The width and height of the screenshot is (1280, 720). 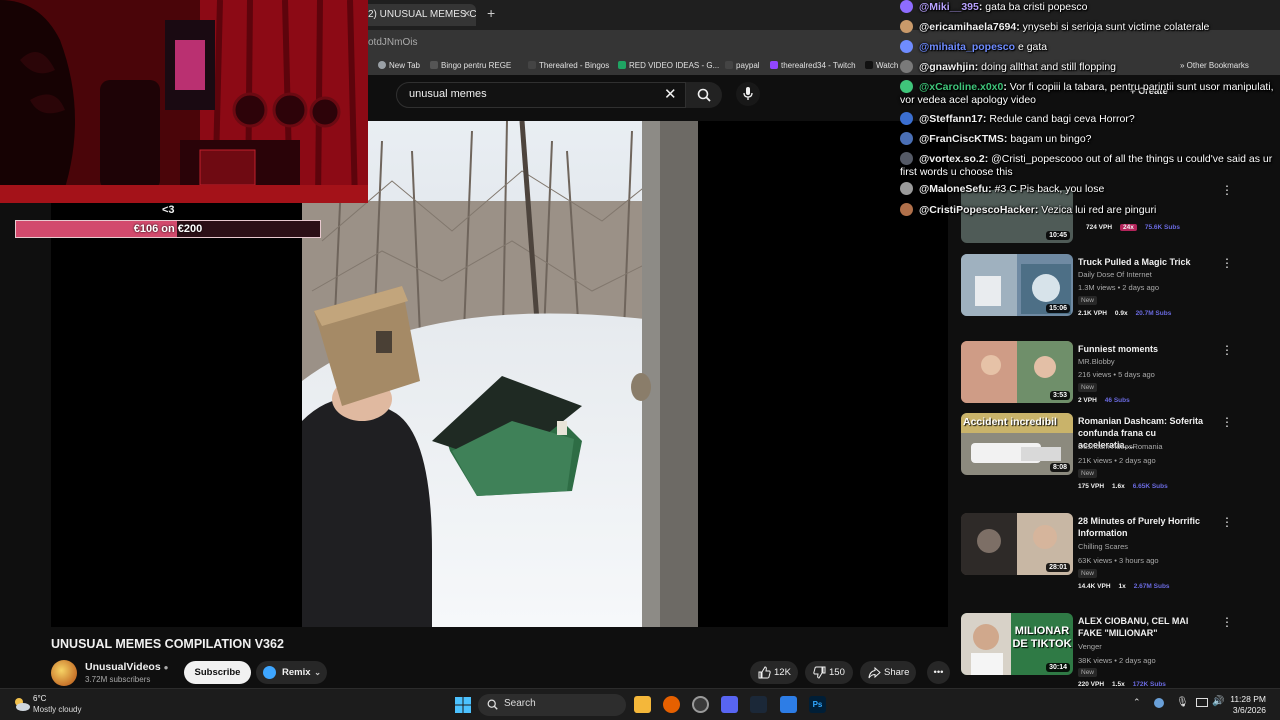 I want to click on steam-icon, so click(x=758, y=704).